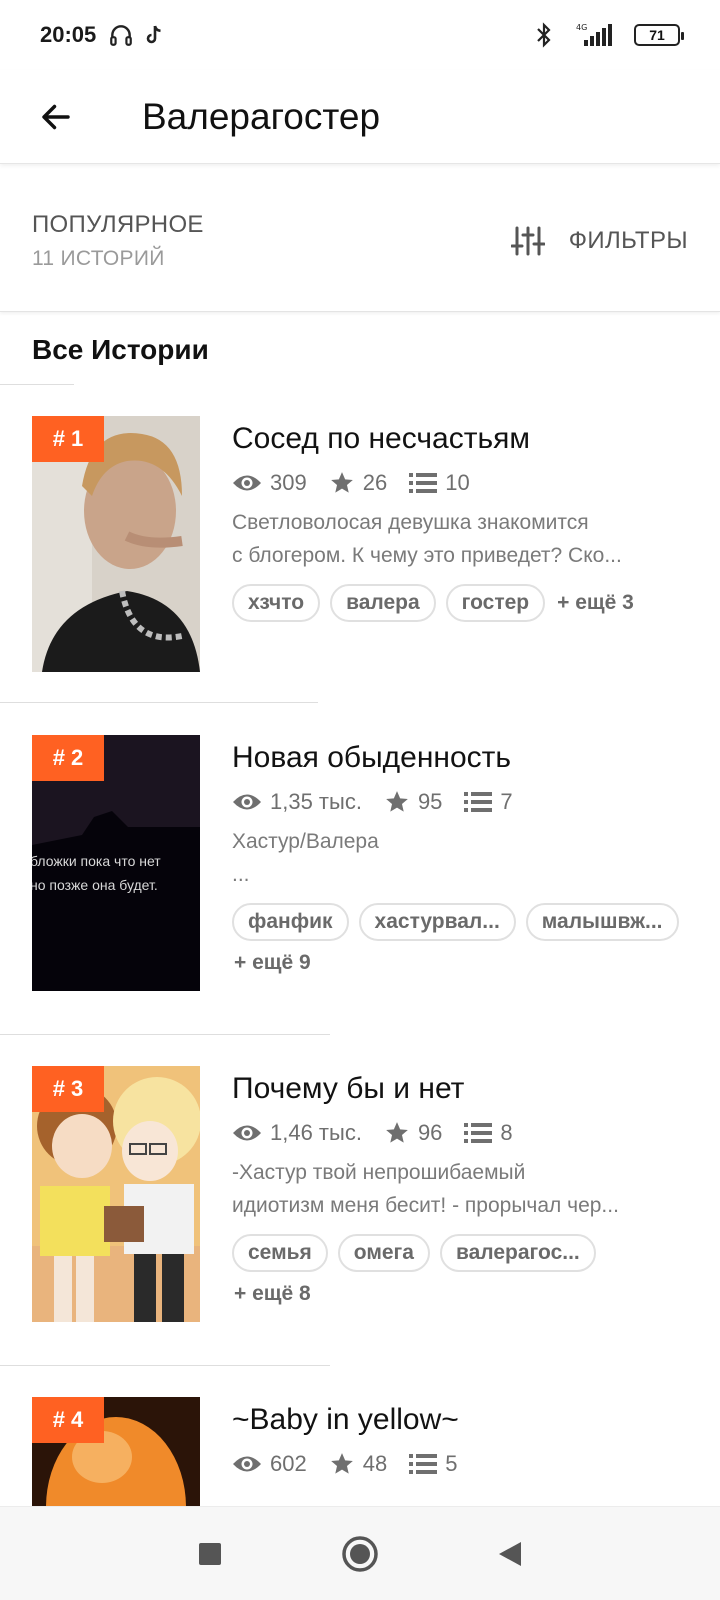 Image resolution: width=720 pixels, height=1600 pixels. What do you see at coordinates (271, 1294) in the screenshot?
I see `more-tags-link: + ещё 8` at bounding box center [271, 1294].